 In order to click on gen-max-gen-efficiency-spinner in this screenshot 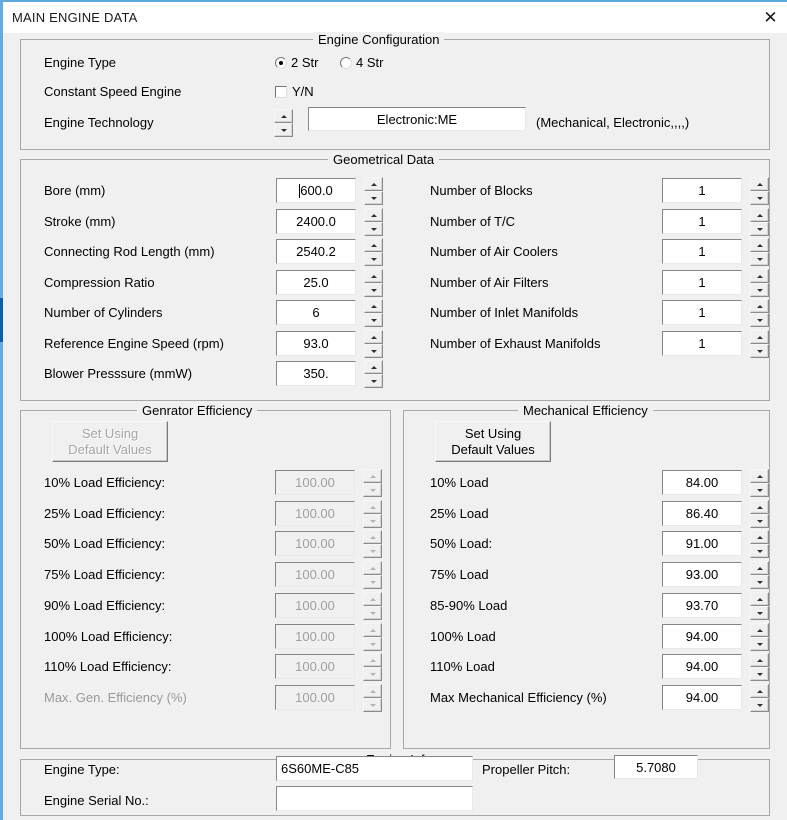, I will do `click(372, 698)`.